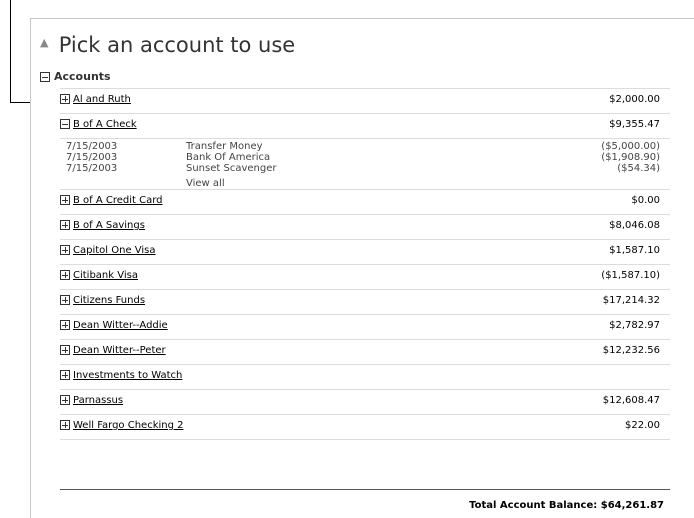 The height and width of the screenshot is (518, 694). What do you see at coordinates (638, 168) in the screenshot?
I see `transaction-amount: ($54.34)` at bounding box center [638, 168].